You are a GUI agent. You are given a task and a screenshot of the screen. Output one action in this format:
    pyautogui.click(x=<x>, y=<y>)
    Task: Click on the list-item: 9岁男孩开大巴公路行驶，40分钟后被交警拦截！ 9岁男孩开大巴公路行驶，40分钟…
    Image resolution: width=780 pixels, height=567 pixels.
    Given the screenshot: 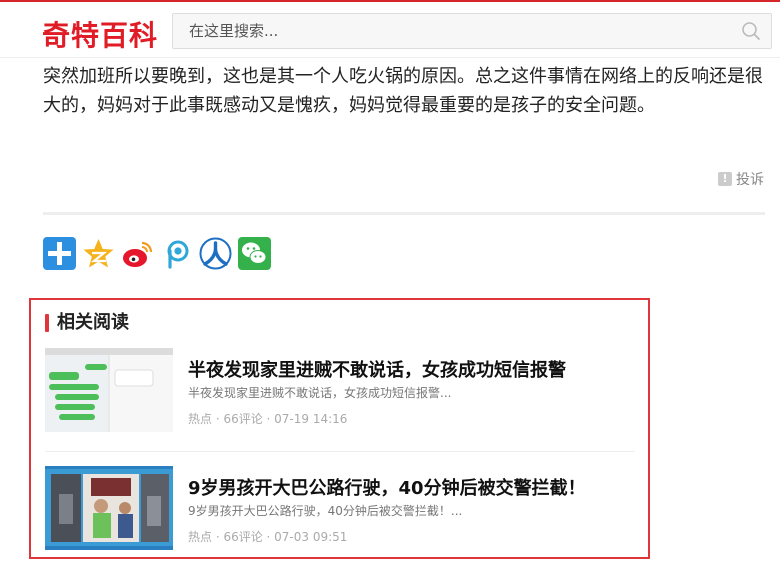 What is the action you would take?
    pyautogui.click(x=340, y=514)
    